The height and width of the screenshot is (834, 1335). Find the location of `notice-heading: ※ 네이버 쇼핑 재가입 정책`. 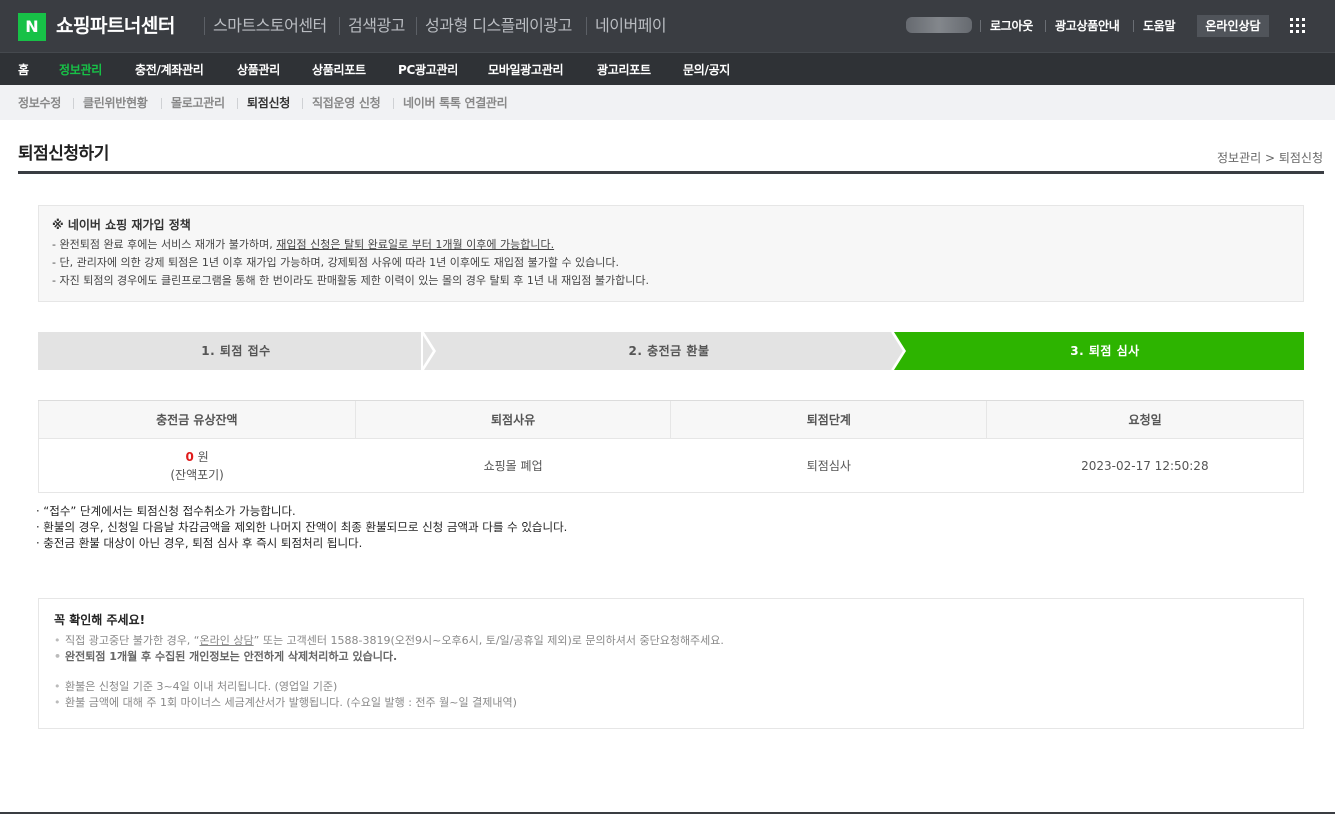

notice-heading: ※ 네이버 쇼핑 재가입 정책 is located at coordinates (121, 225).